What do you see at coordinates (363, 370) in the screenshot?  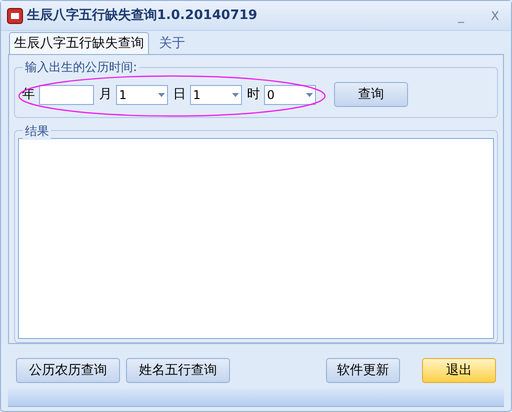 I see `action-button: 软件更新` at bounding box center [363, 370].